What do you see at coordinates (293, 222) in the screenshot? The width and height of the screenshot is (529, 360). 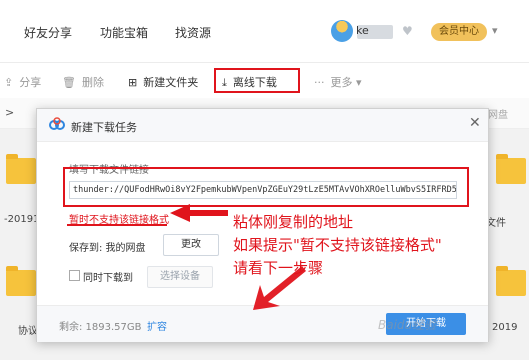 I see `annotation-line-1: 粘体刚复制的地址` at bounding box center [293, 222].